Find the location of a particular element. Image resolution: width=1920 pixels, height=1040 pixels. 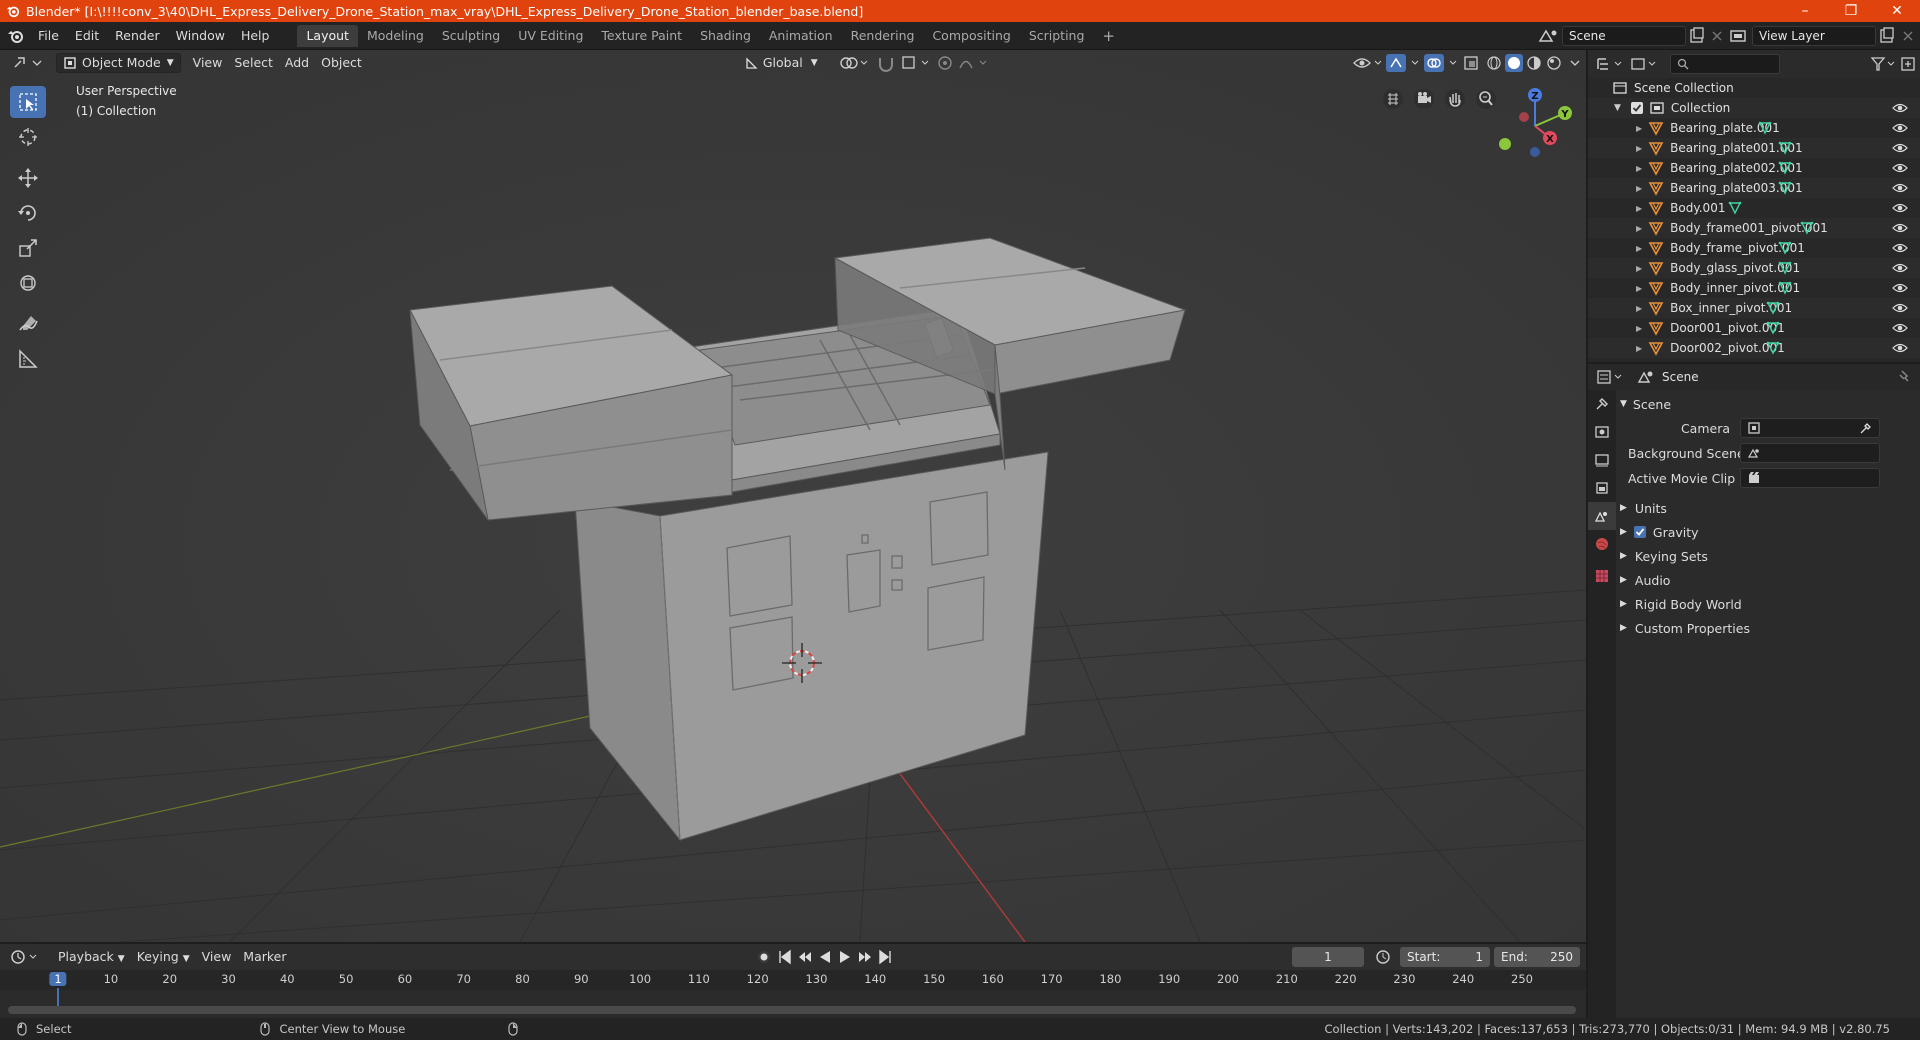

menu-add: Add is located at coordinates (297, 63).